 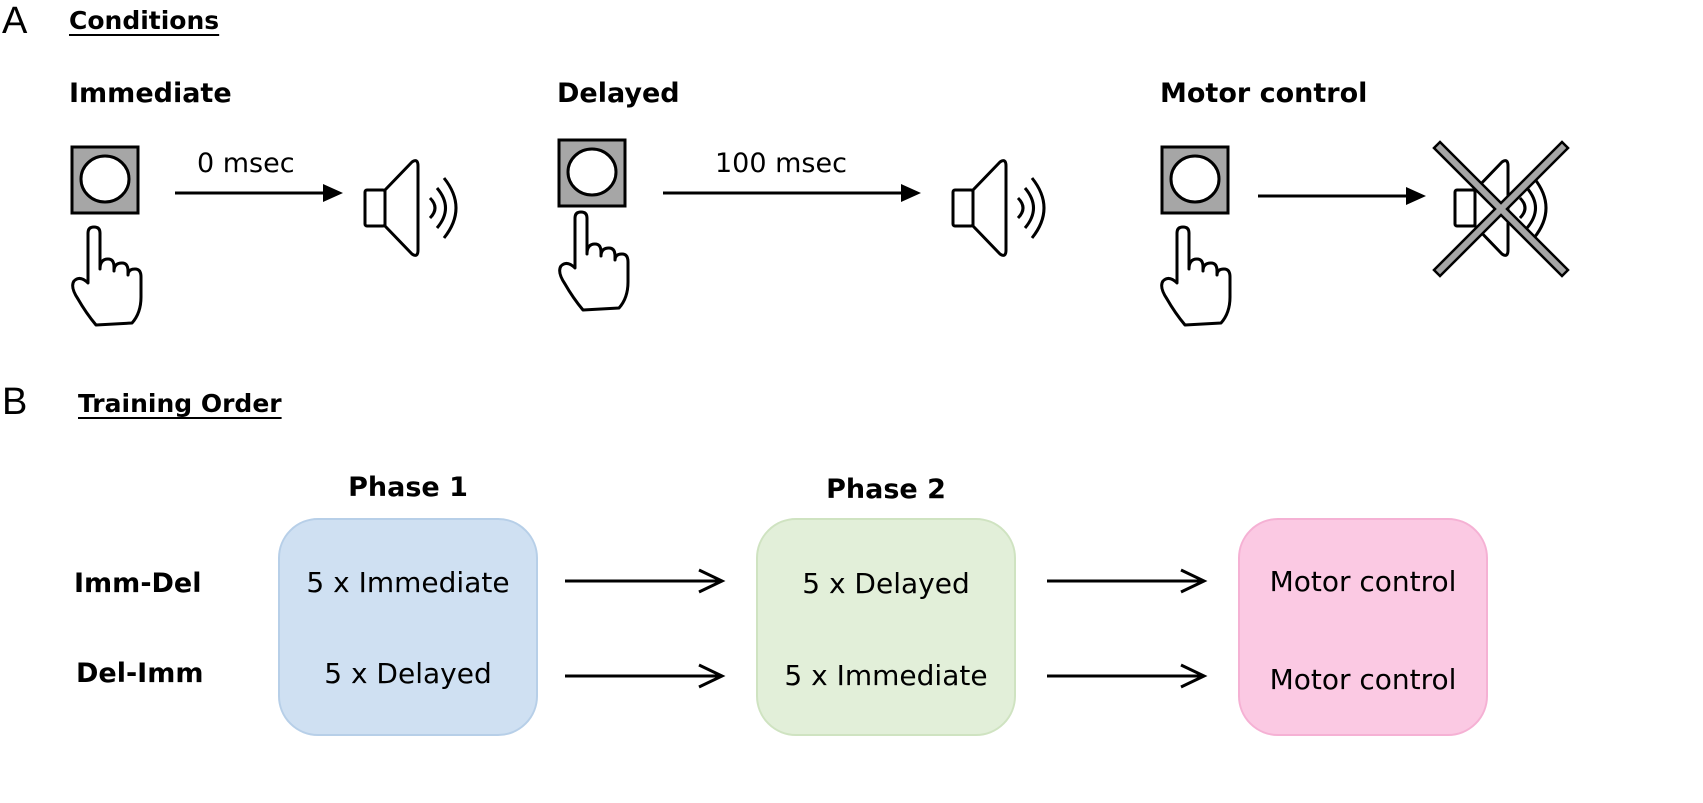 I want to click on phase-1-row-2: 5 x Delayed, so click(x=408, y=673).